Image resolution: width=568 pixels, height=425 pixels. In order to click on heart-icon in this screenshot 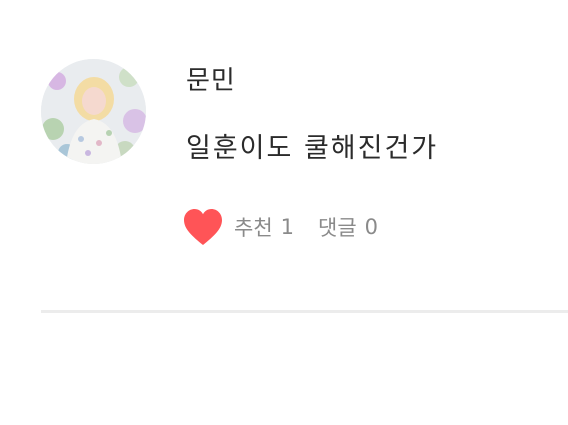, I will do `click(203, 227)`.